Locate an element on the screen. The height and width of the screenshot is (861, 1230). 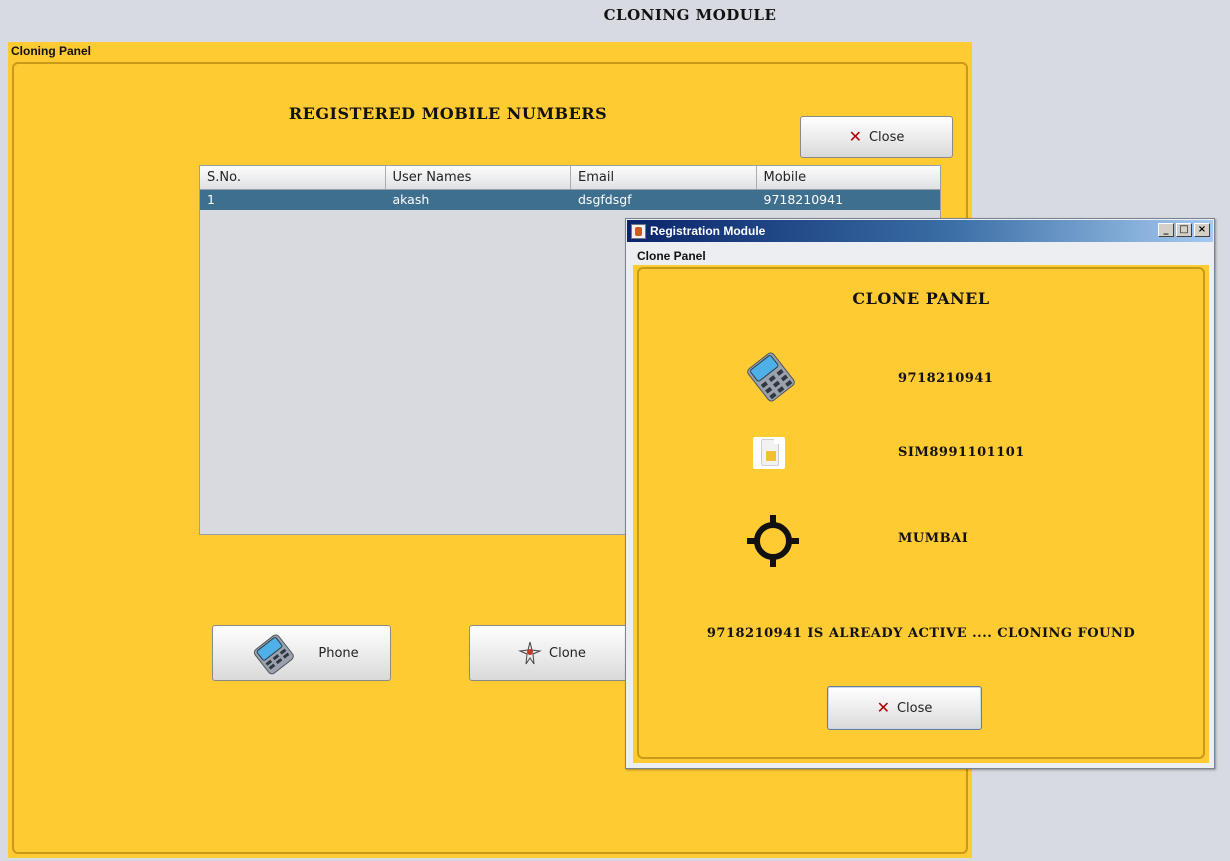
window-controls: _ □ × is located at coordinates (1184, 230).